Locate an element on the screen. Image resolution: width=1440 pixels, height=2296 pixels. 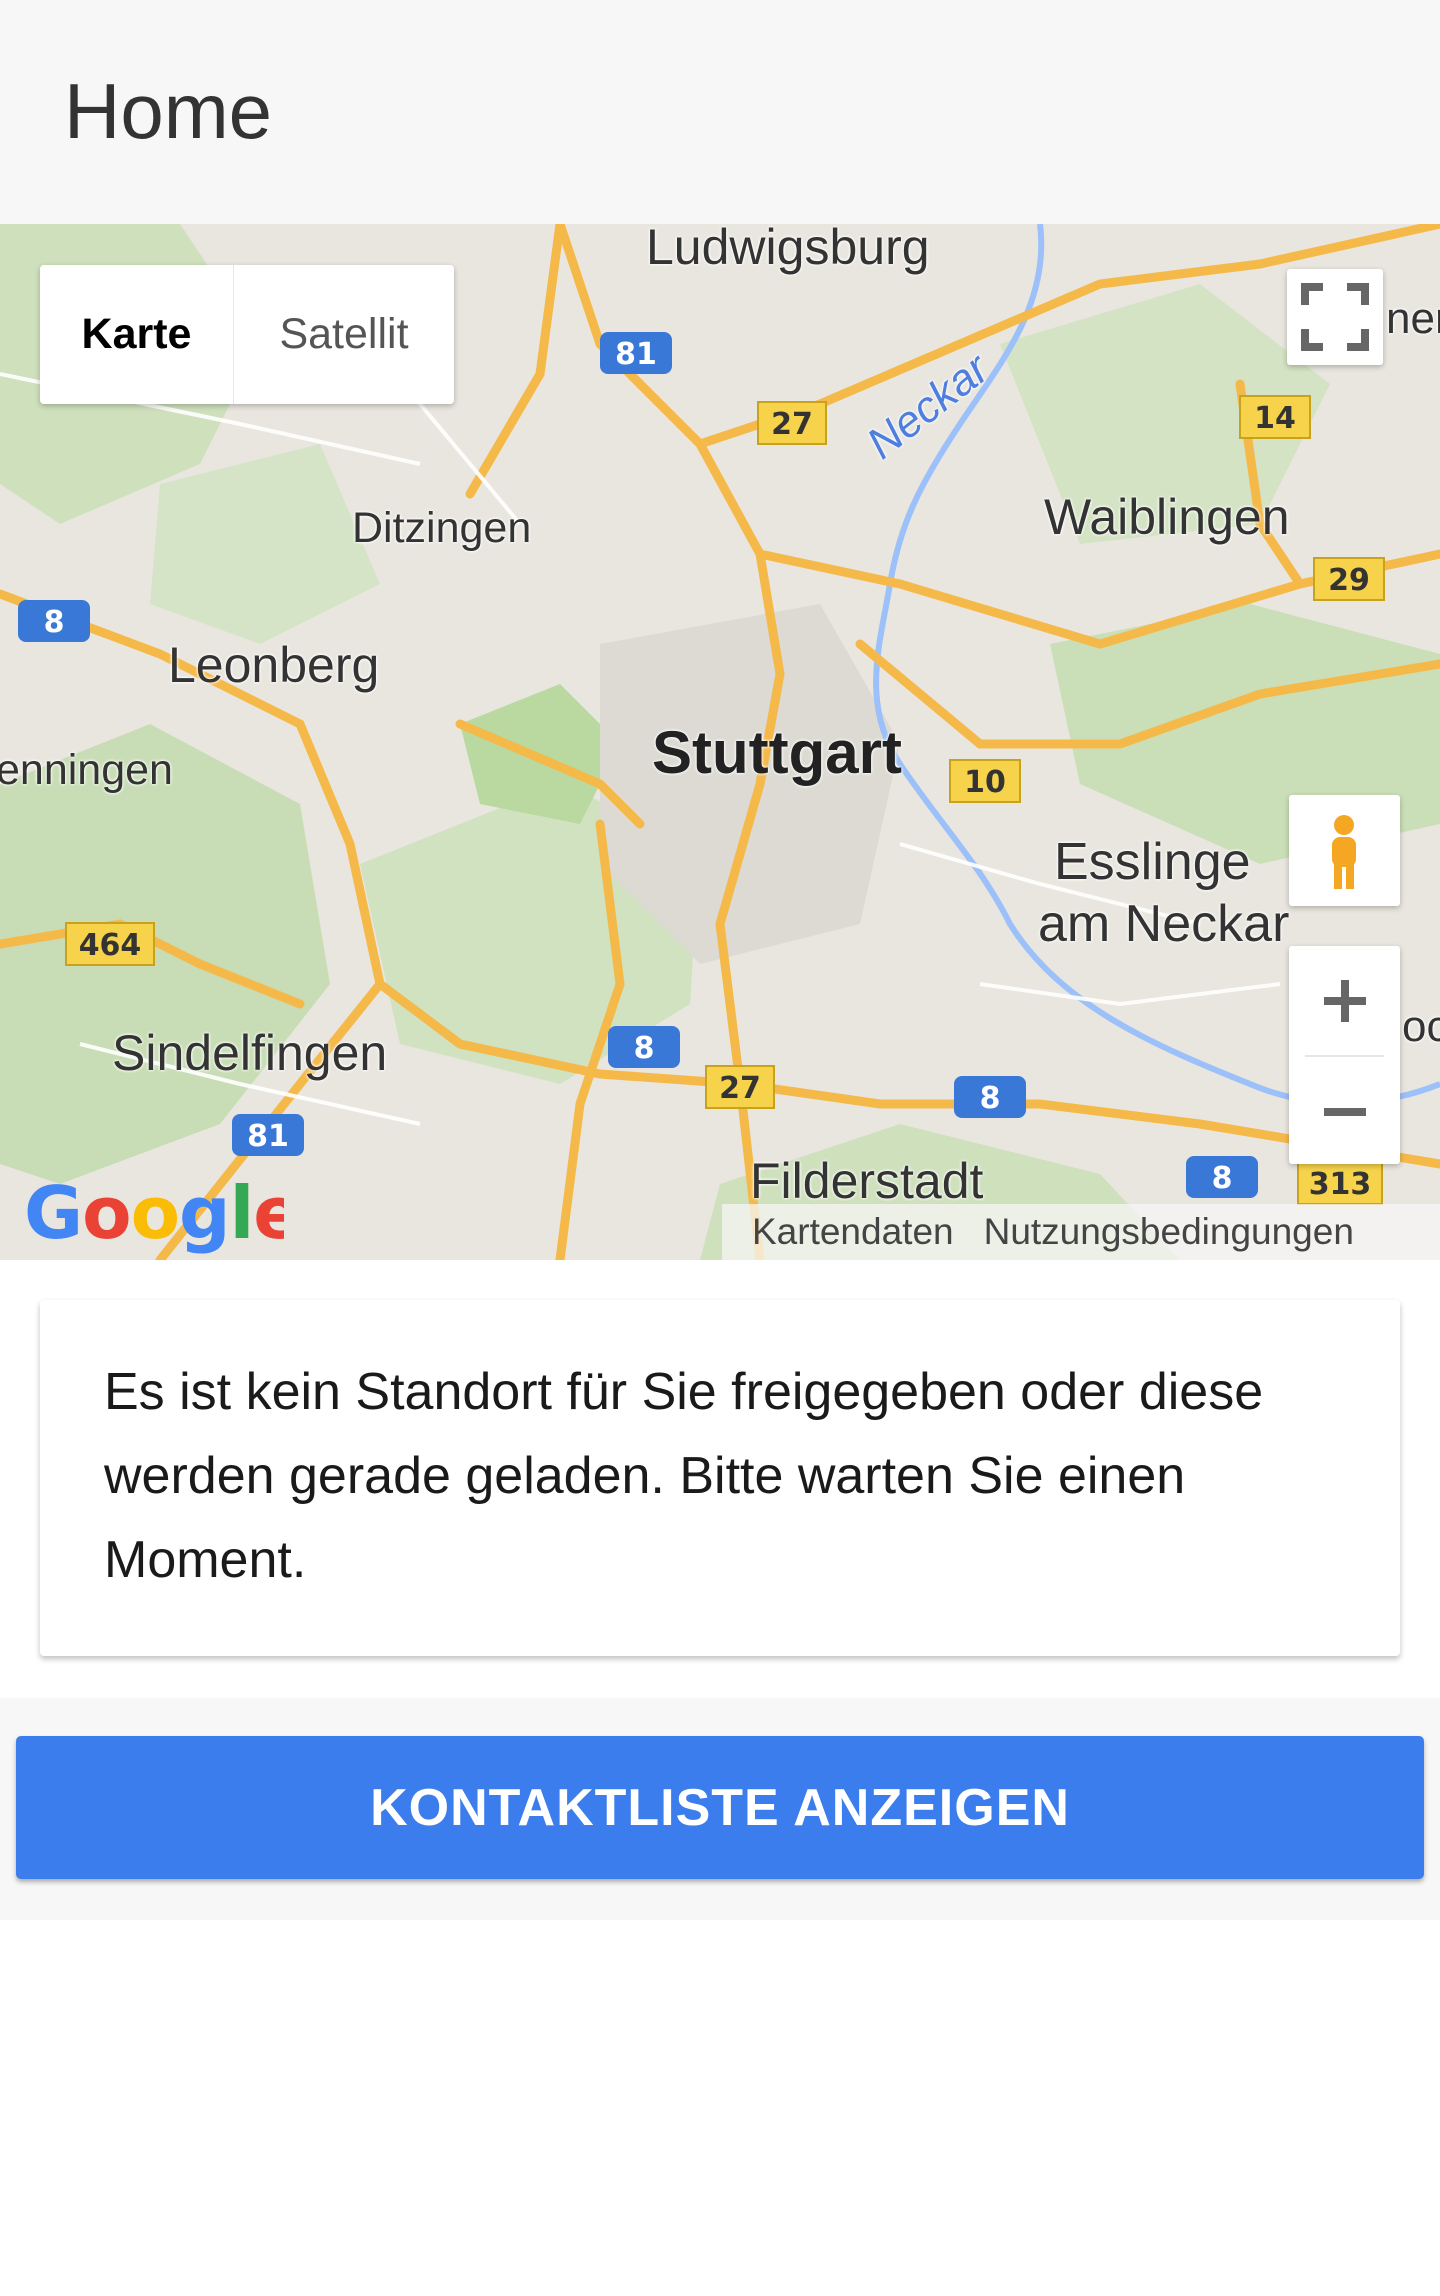
label-ditzingen: Ditzingen is located at coordinates (442, 528).